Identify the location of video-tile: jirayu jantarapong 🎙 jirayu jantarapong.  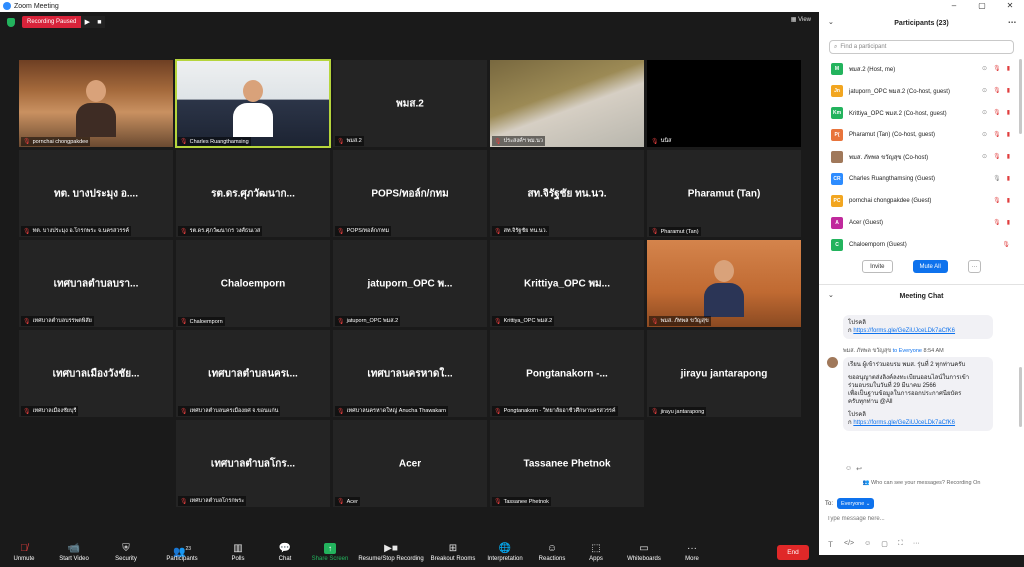
(724, 373).